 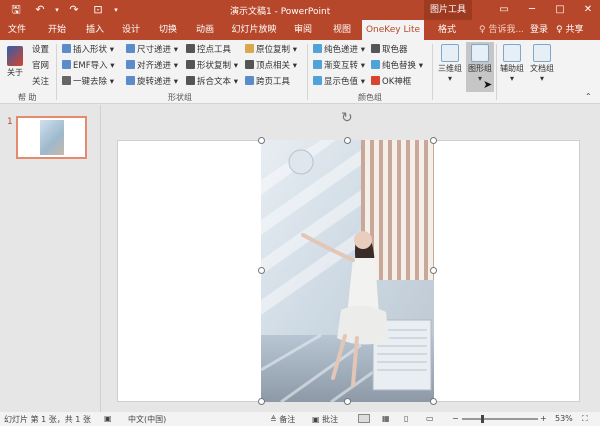 I want to click on gradient-swap-label: 渐变互转 ▾, so click(x=344, y=66).